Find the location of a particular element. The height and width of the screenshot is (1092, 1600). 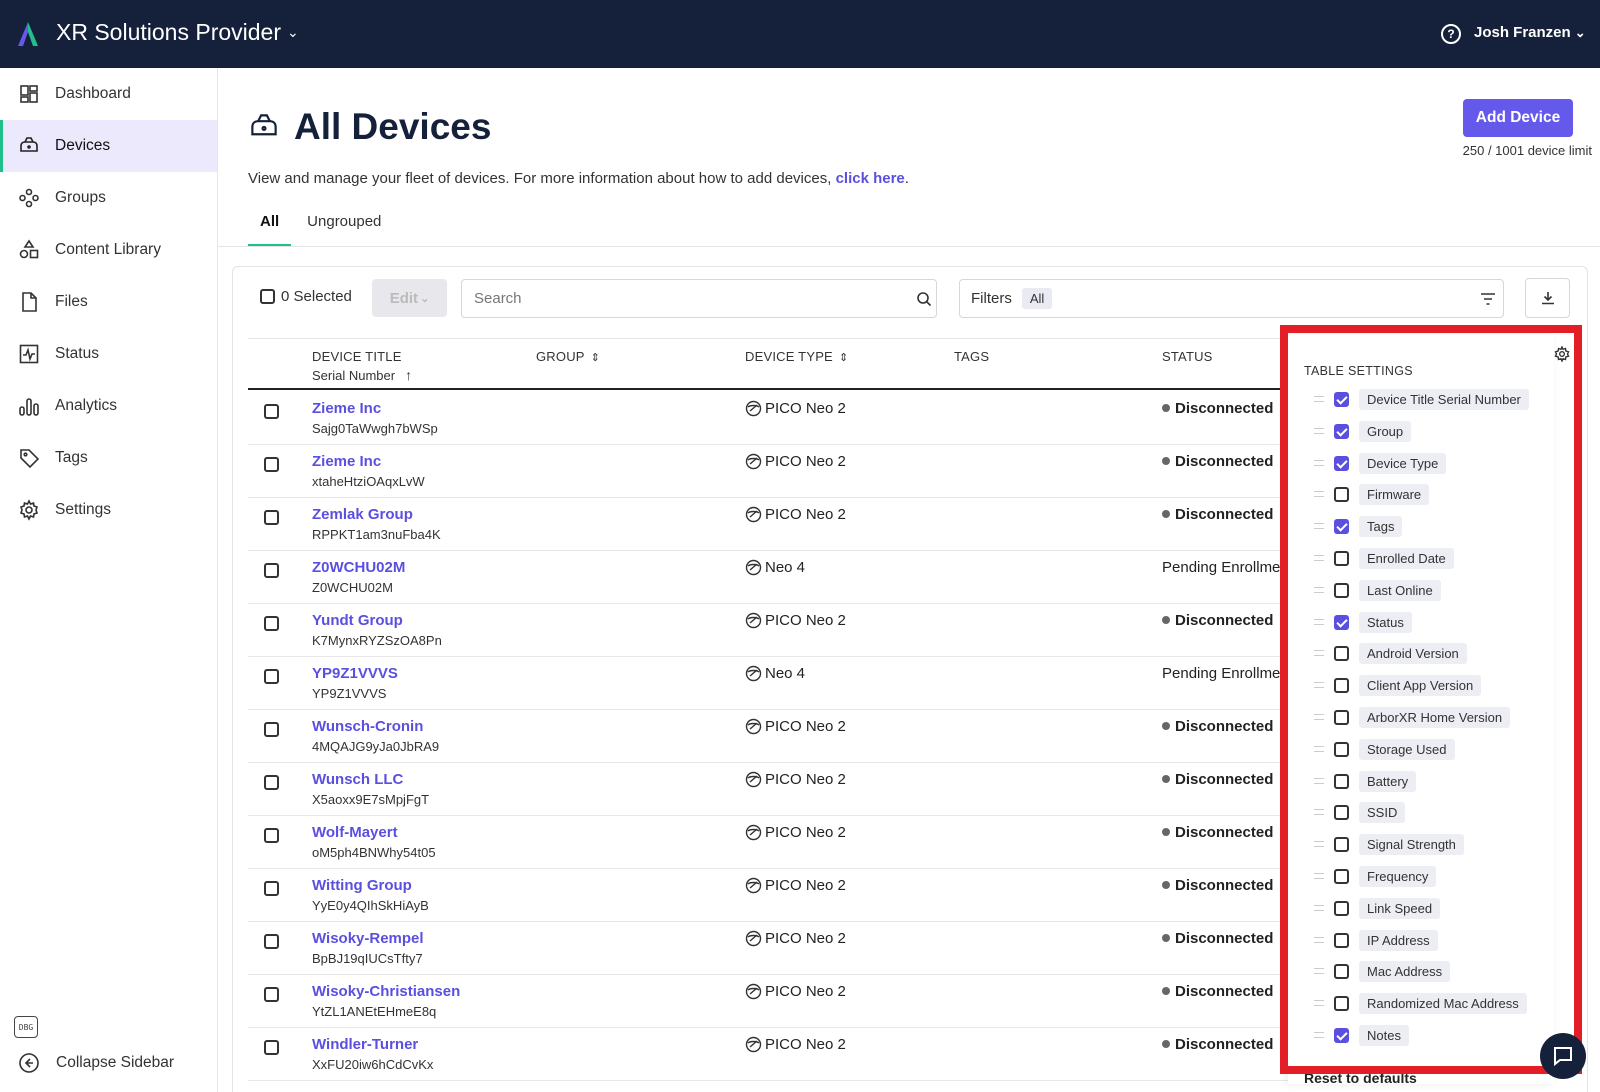

table-setting-option: Last Online is located at coordinates (1377, 590).